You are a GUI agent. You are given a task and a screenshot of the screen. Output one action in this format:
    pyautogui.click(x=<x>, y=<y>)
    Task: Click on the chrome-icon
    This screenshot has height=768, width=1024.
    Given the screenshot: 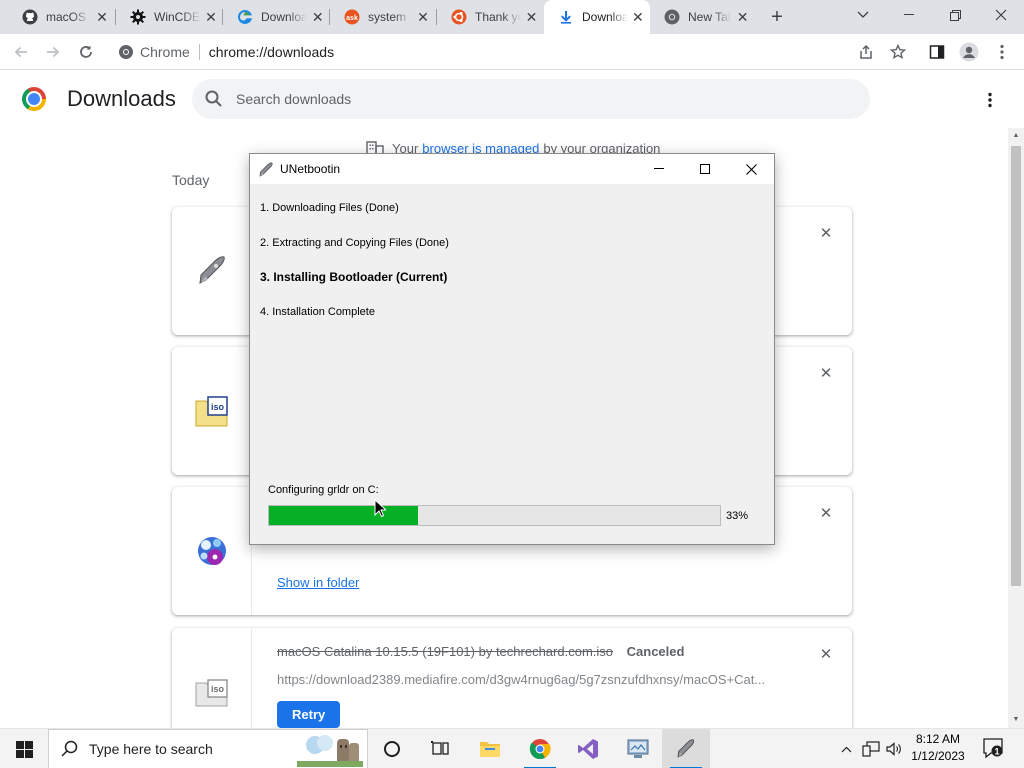 What is the action you would take?
    pyautogui.click(x=540, y=749)
    